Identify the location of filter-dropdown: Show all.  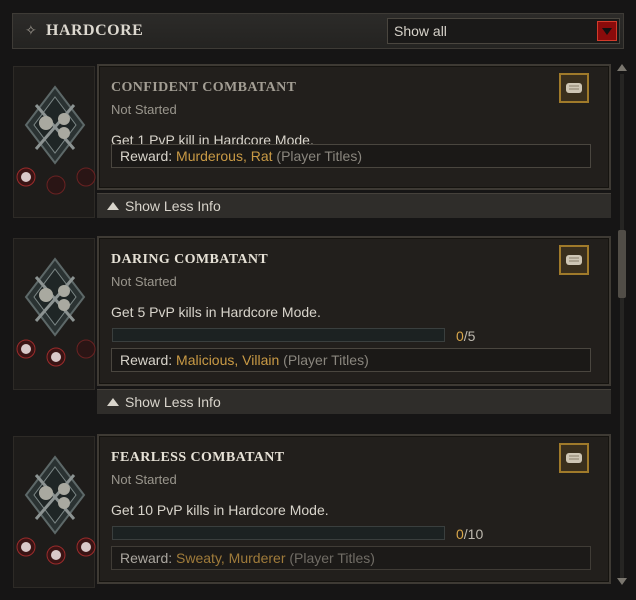
(503, 31).